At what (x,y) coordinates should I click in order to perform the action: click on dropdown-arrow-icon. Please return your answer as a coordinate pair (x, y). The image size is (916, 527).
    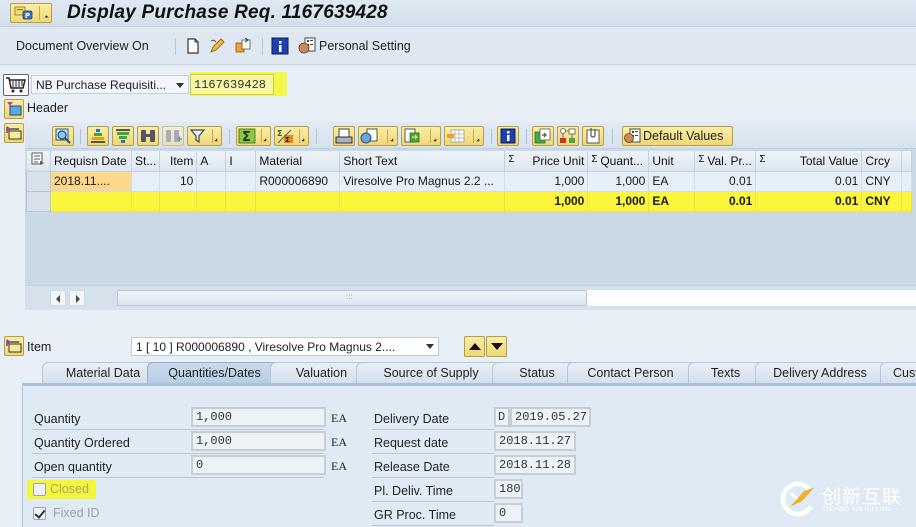
    Looking at the image, I should click on (392, 140).